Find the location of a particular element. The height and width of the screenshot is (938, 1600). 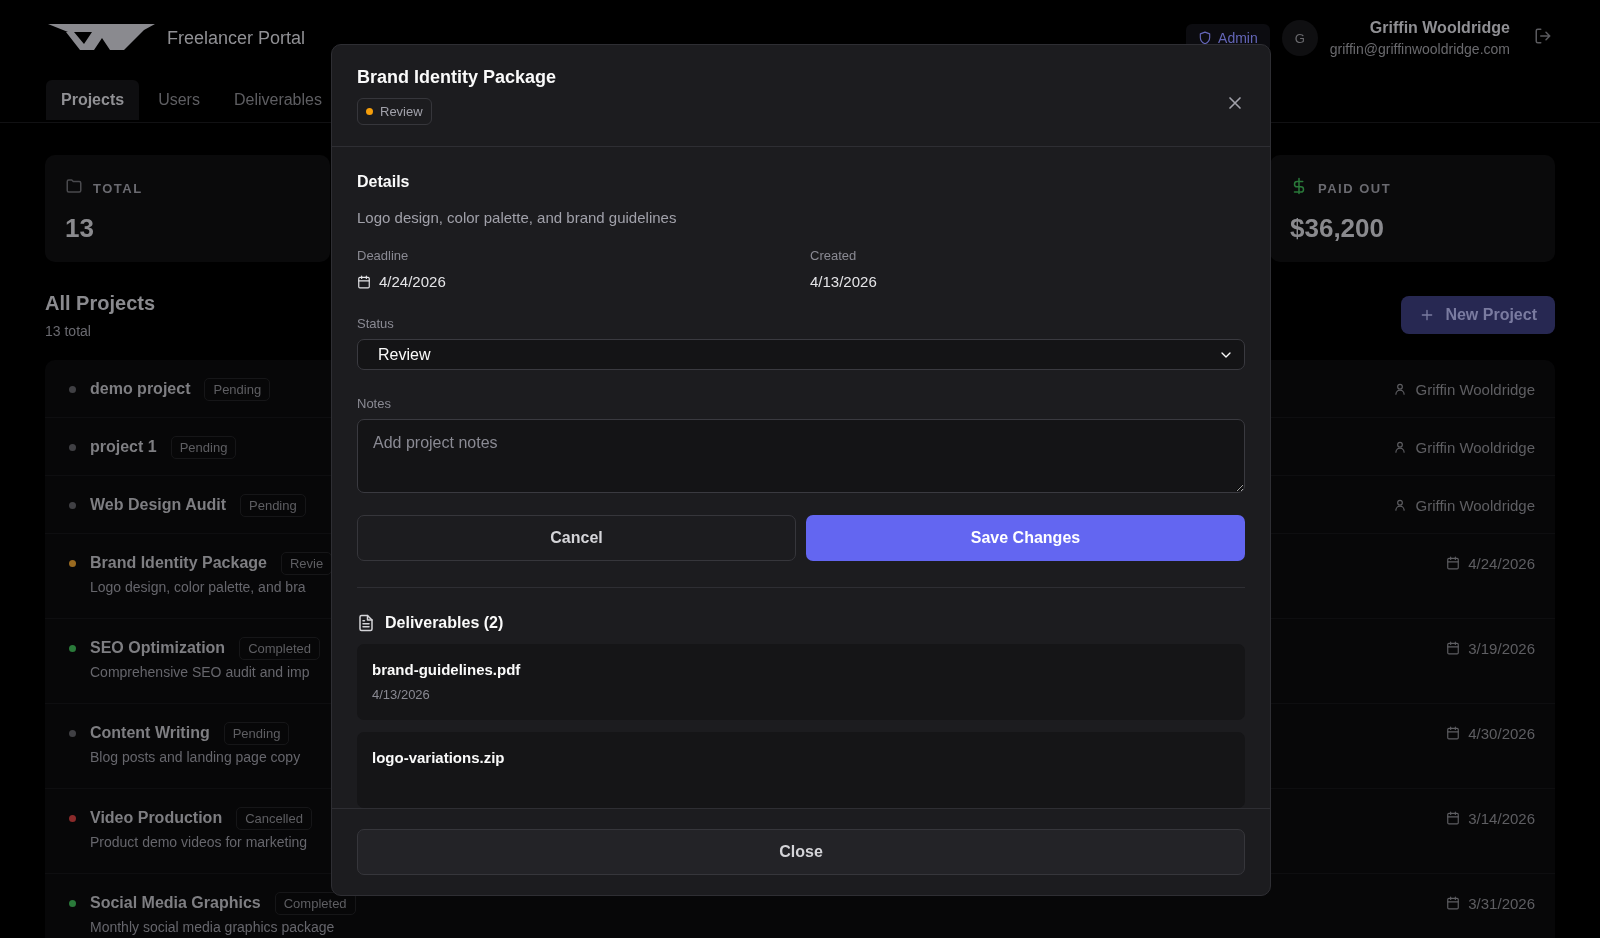

user-name: Griffin Wooldridge is located at coordinates (1439, 28).